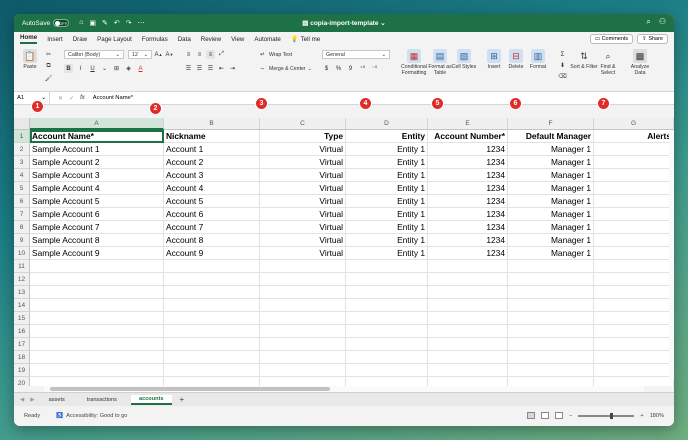 The height and width of the screenshot is (440, 688). What do you see at coordinates (608, 63) in the screenshot?
I see `find-select-button: ⌕ Find & Select` at bounding box center [608, 63].